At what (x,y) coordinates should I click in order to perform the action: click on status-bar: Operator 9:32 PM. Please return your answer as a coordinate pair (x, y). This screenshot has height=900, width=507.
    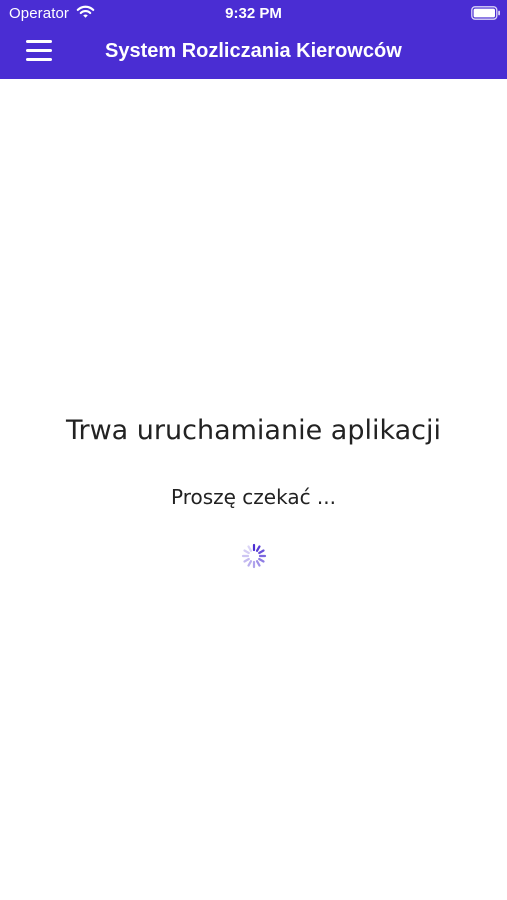
    Looking at the image, I should click on (253, 14).